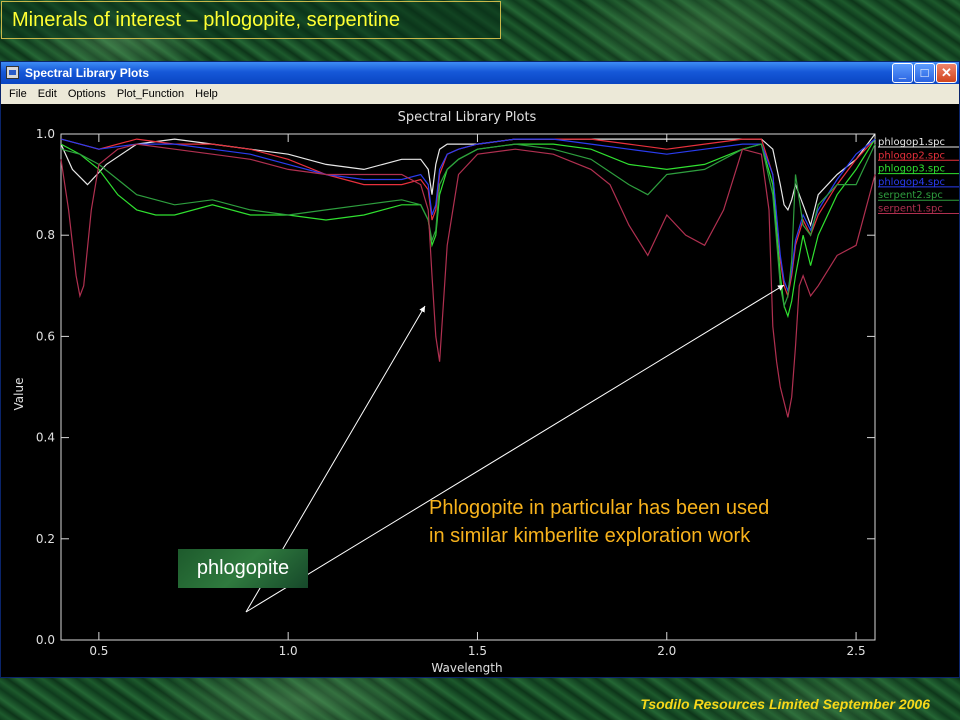 Image resolution: width=960 pixels, height=720 pixels. I want to click on legend-label: phlogop3.spc, so click(911, 169).